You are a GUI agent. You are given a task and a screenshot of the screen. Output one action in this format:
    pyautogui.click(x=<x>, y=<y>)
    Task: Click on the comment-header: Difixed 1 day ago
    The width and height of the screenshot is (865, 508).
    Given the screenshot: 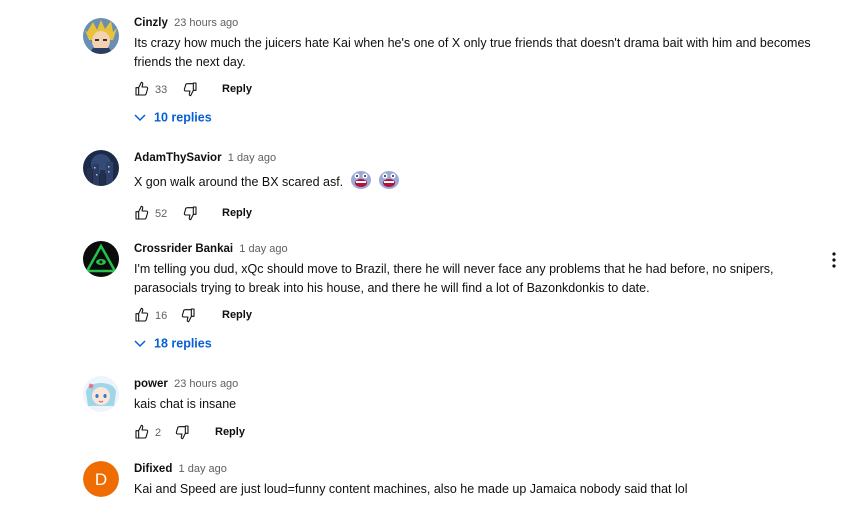 What is the action you would take?
    pyautogui.click(x=484, y=469)
    